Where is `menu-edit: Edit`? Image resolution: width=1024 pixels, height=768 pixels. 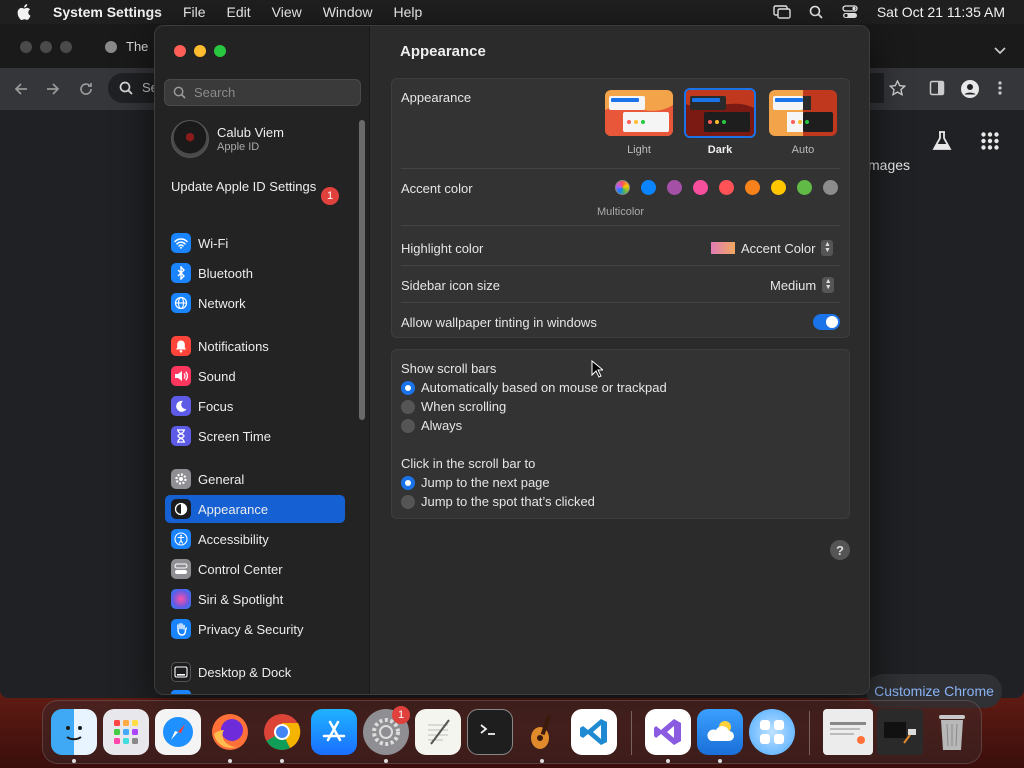 menu-edit: Edit is located at coordinates (239, 12).